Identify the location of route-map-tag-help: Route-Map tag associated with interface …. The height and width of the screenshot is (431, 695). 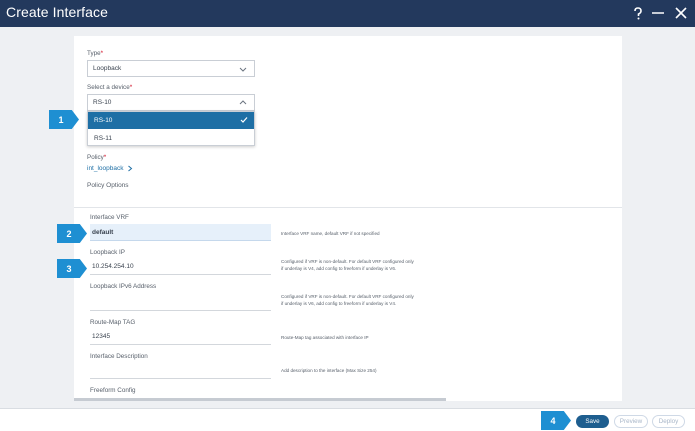
(325, 337).